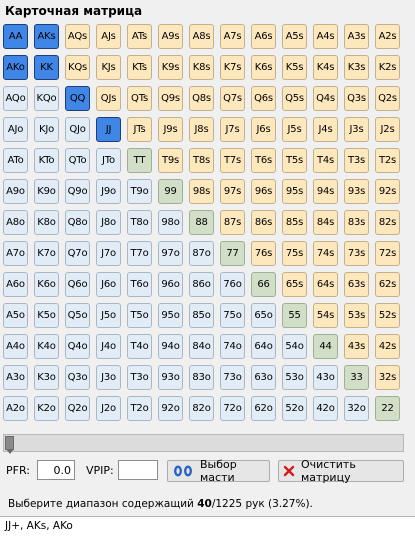  What do you see at coordinates (218, 471) in the screenshot?
I see `suit-select-button: Выбор масти` at bounding box center [218, 471].